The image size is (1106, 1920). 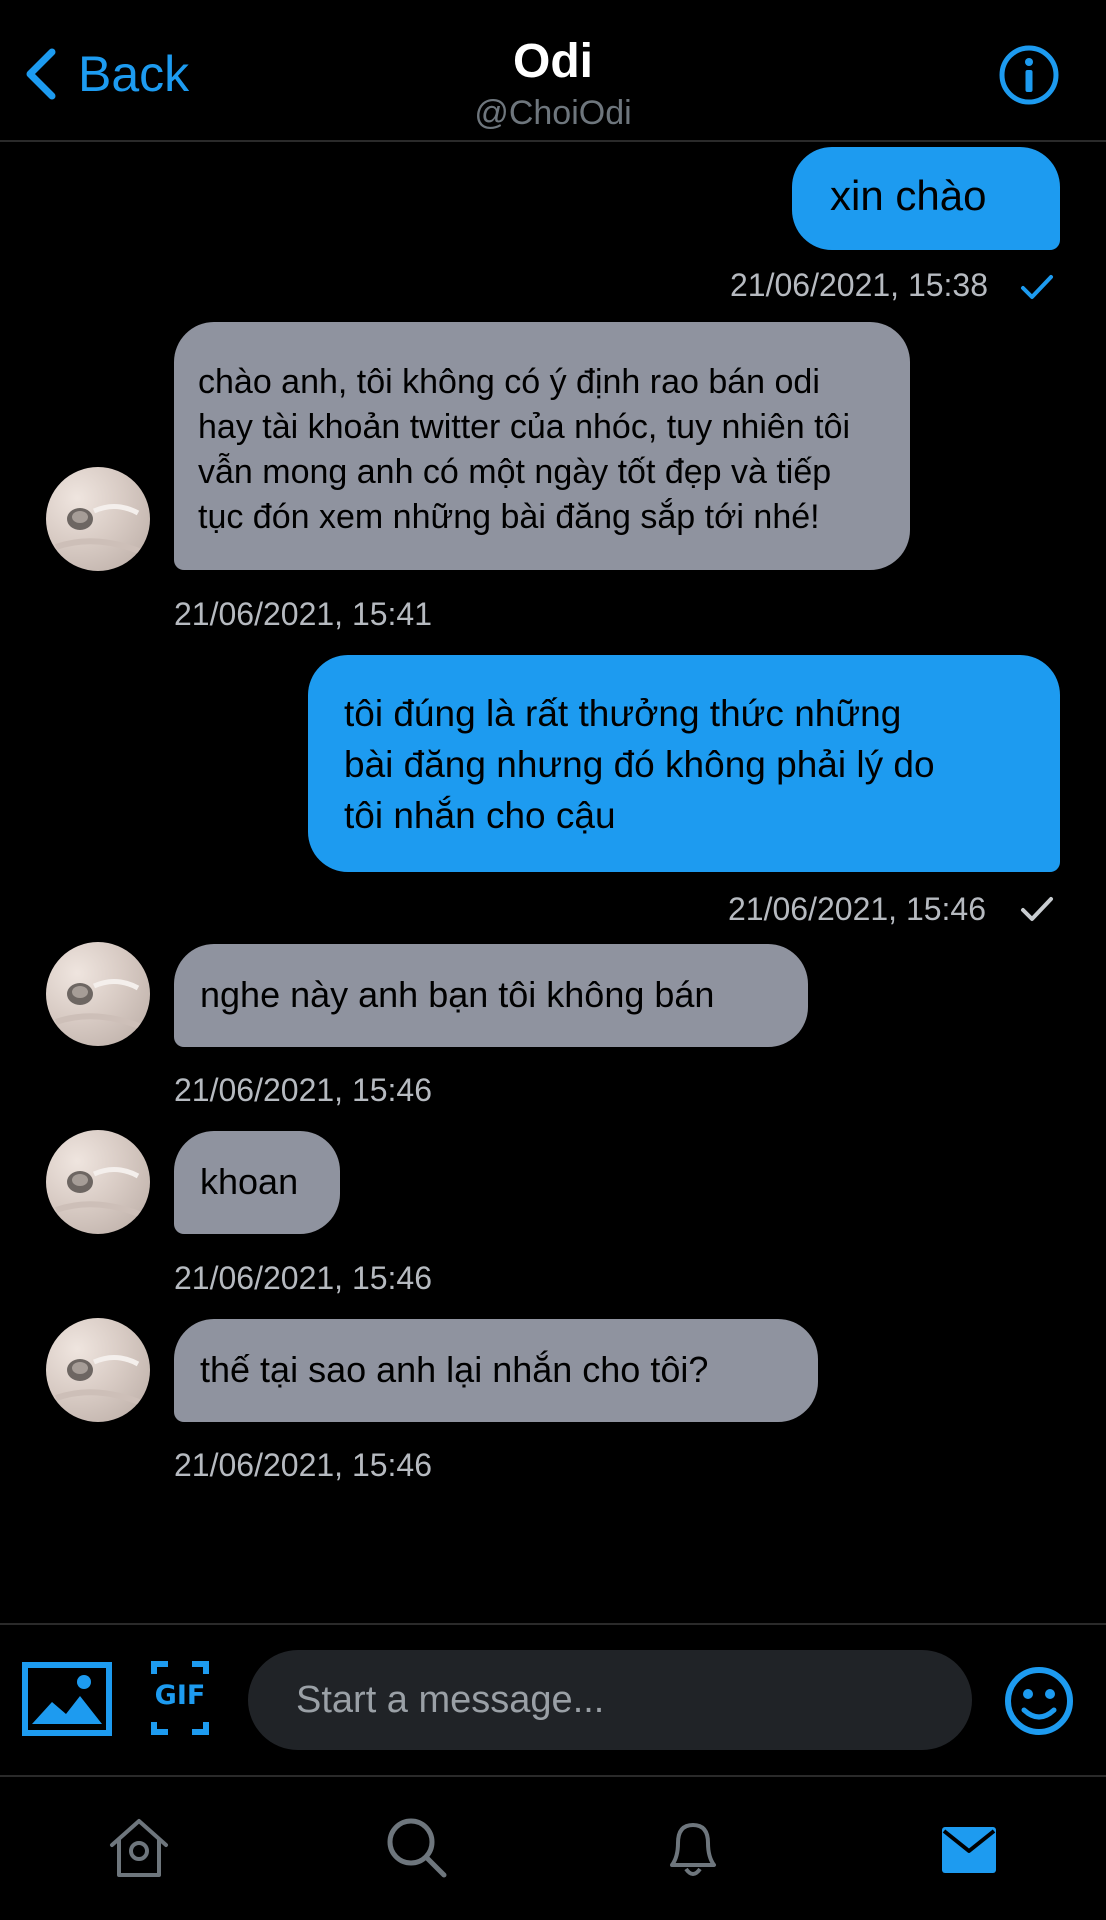 What do you see at coordinates (249, 1181) in the screenshot?
I see `message-text: khoan` at bounding box center [249, 1181].